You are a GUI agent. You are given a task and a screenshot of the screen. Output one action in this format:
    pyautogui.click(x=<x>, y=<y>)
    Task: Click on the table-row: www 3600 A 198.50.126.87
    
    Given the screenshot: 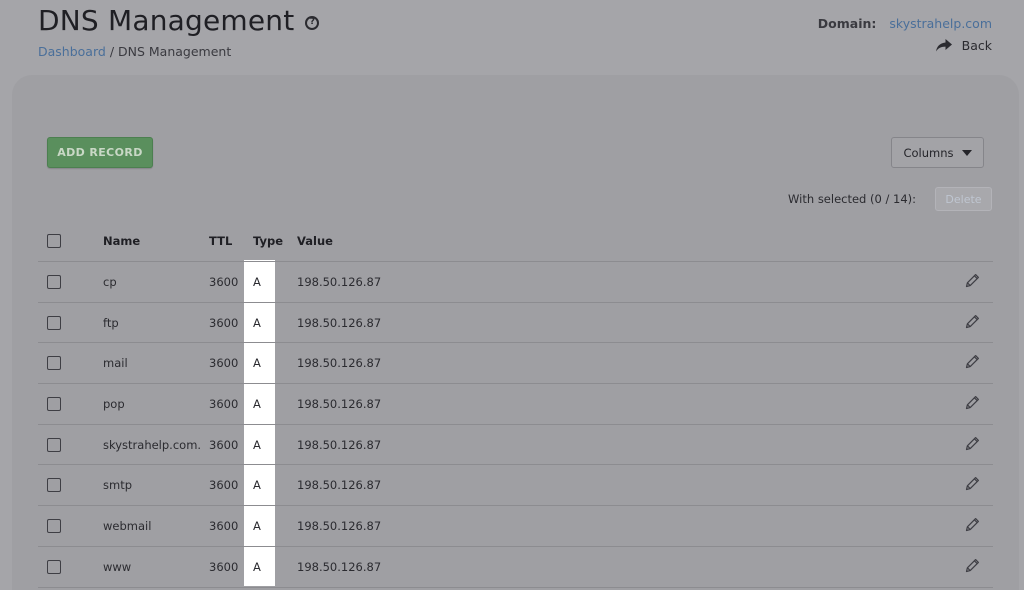 What is the action you would take?
    pyautogui.click(x=515, y=567)
    